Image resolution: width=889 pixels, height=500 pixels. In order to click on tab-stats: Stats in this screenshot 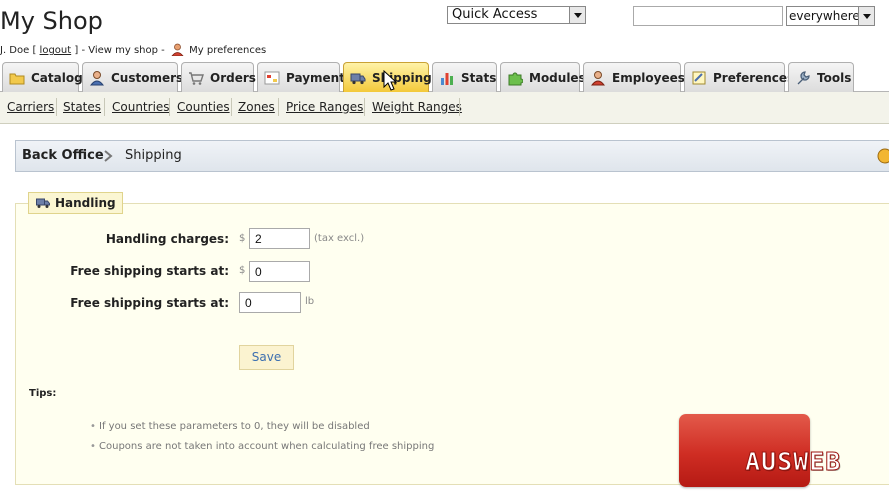, I will do `click(464, 77)`.